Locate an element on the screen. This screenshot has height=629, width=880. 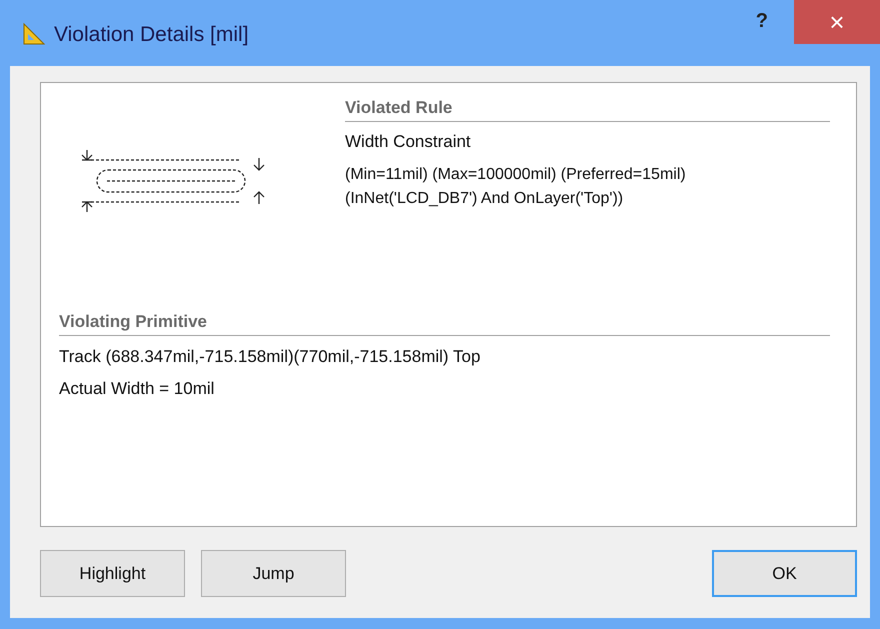
section-heading: Violating Primitive is located at coordinates (133, 322).